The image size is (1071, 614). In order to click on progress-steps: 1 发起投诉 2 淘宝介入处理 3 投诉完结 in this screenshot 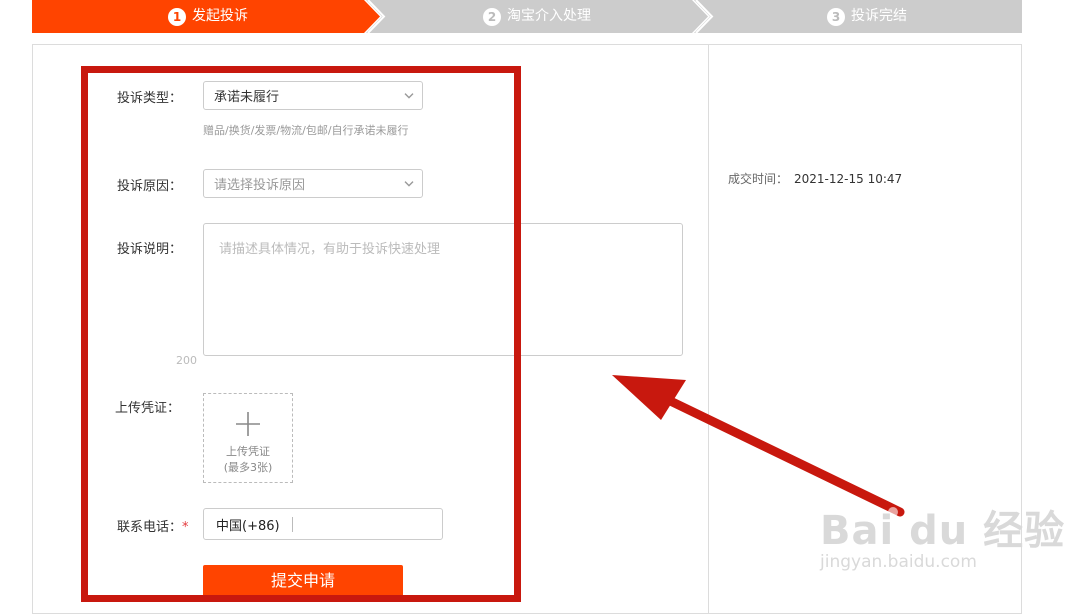, I will do `click(527, 16)`.